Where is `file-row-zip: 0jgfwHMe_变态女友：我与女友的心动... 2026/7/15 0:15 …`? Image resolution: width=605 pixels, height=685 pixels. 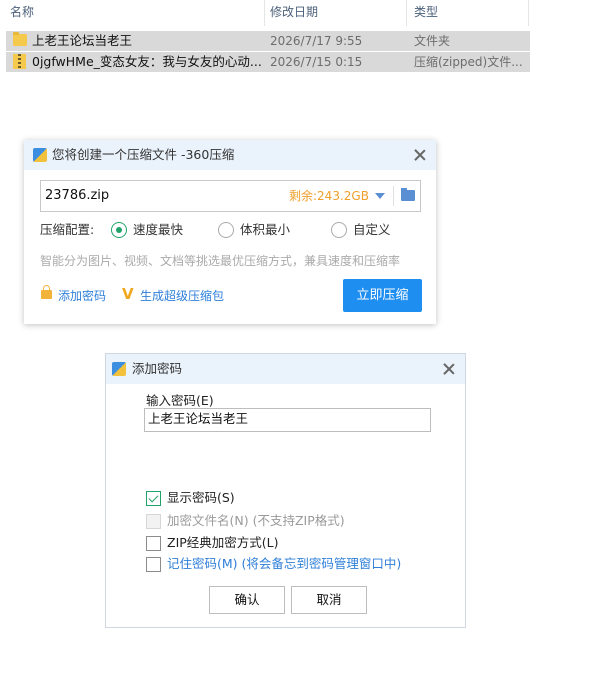 file-row-zip: 0jgfwHMe_变态女友：我与女友的心动... 2026/7/15 0:15 … is located at coordinates (268, 62).